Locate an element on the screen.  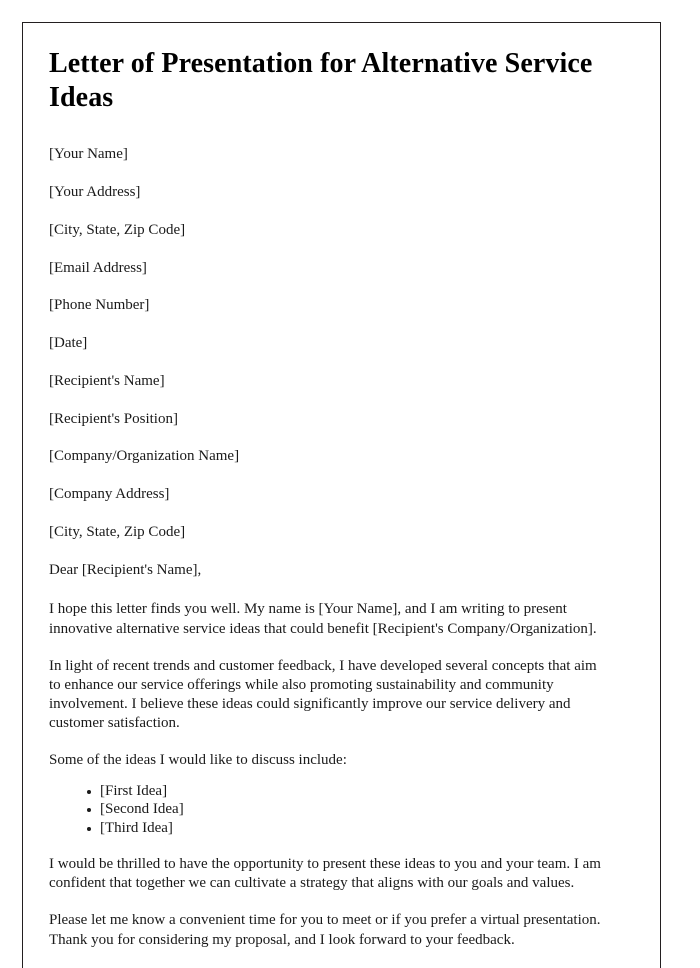
ideas-list: [First Idea] [Second Idea] [Third Idea] is located at coordinates (341, 809).